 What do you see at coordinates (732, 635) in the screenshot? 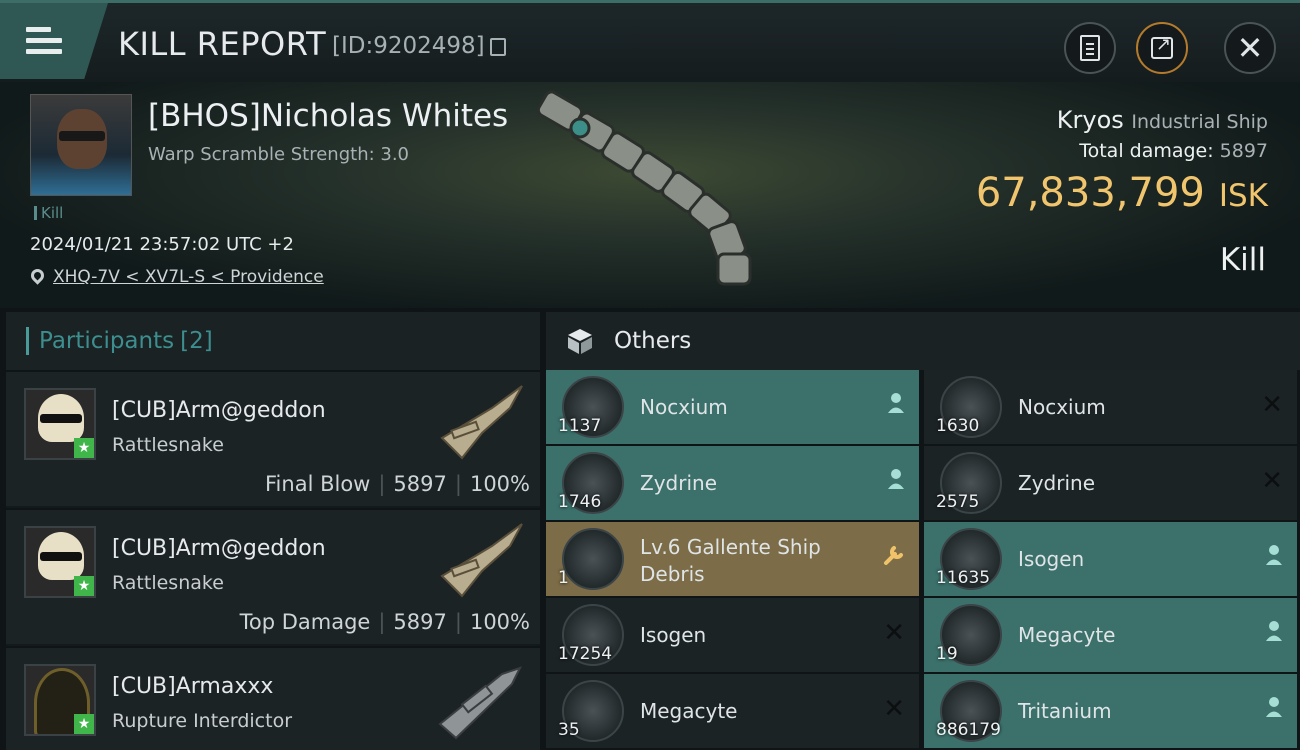
I see `loot-item: 17254 Isogen ✕` at bounding box center [732, 635].